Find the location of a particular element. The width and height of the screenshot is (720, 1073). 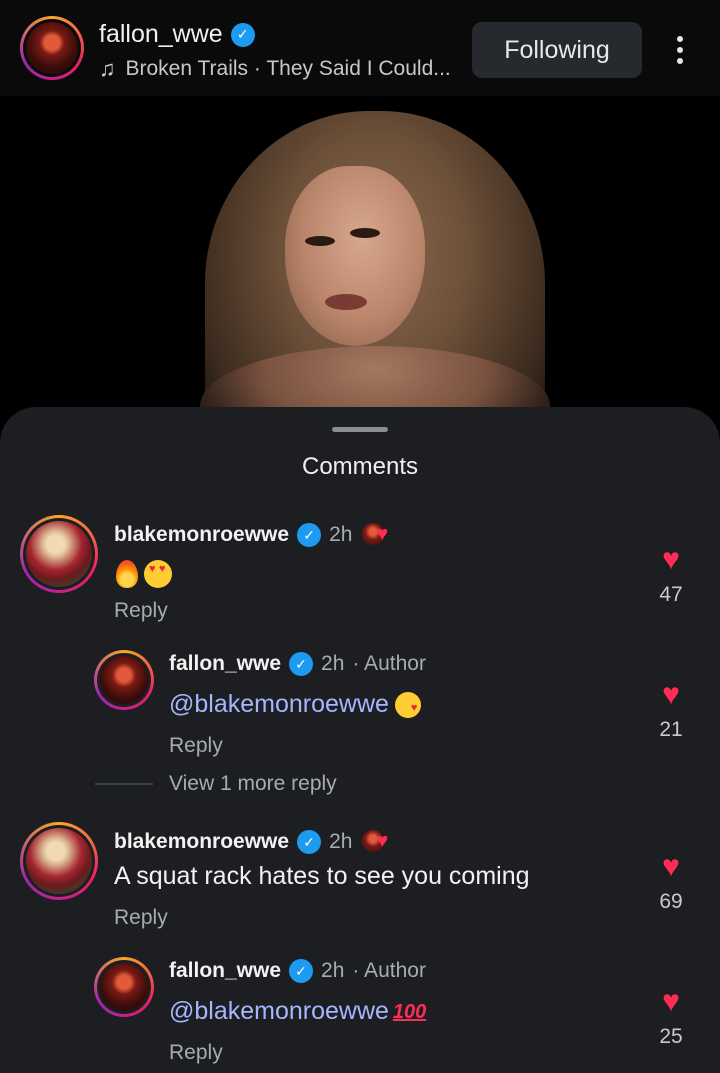

music-note-icon: ♫ is located at coordinates (107, 68).